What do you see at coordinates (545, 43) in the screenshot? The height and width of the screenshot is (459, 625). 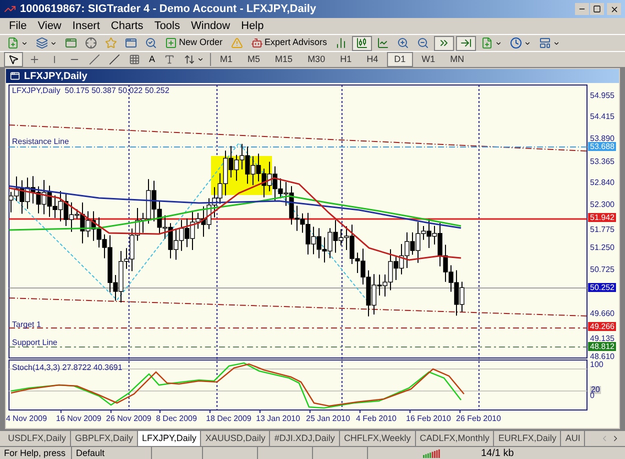 I see `template-icon` at bounding box center [545, 43].